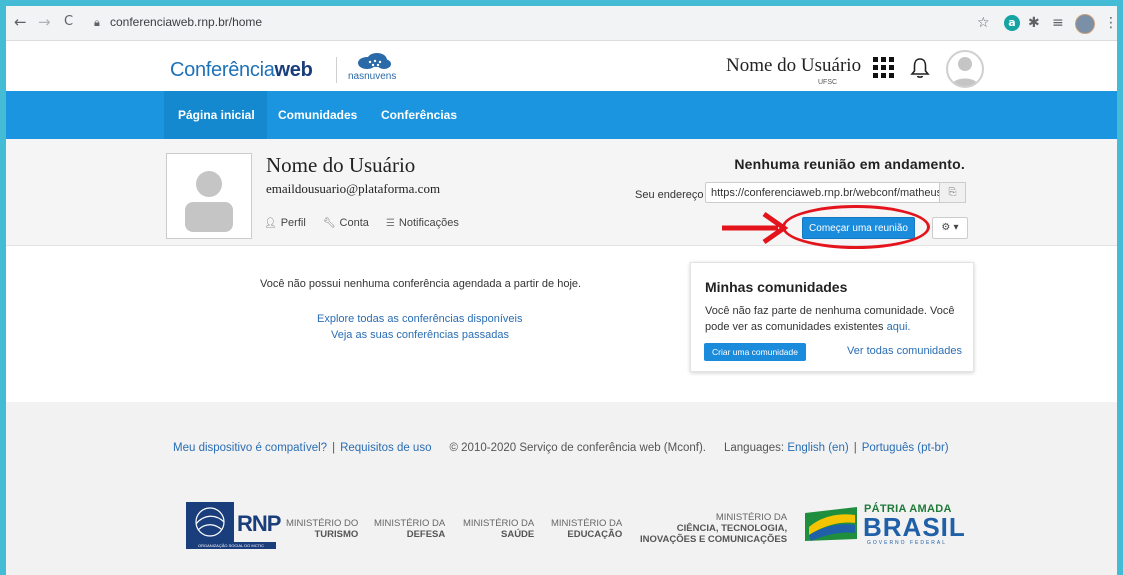 Image resolution: width=1123 pixels, height=575 pixels. Describe the element at coordinates (518, 534) in the screenshot. I see `ministry-health-name: SAÚDE` at that location.